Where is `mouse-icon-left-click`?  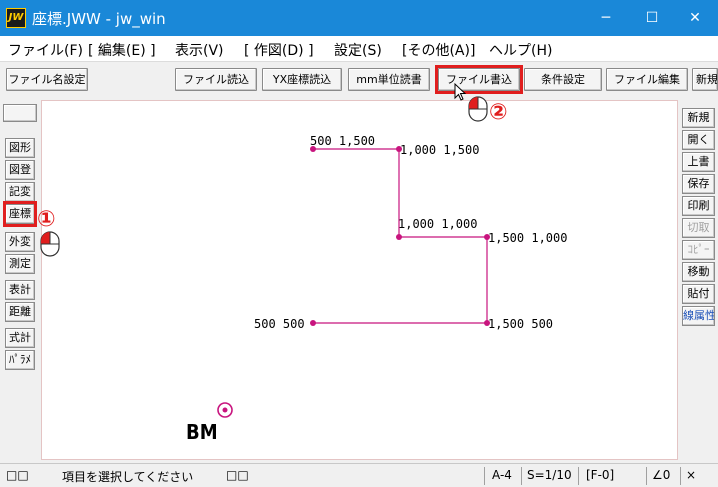 mouse-icon-left-click is located at coordinates (50, 244).